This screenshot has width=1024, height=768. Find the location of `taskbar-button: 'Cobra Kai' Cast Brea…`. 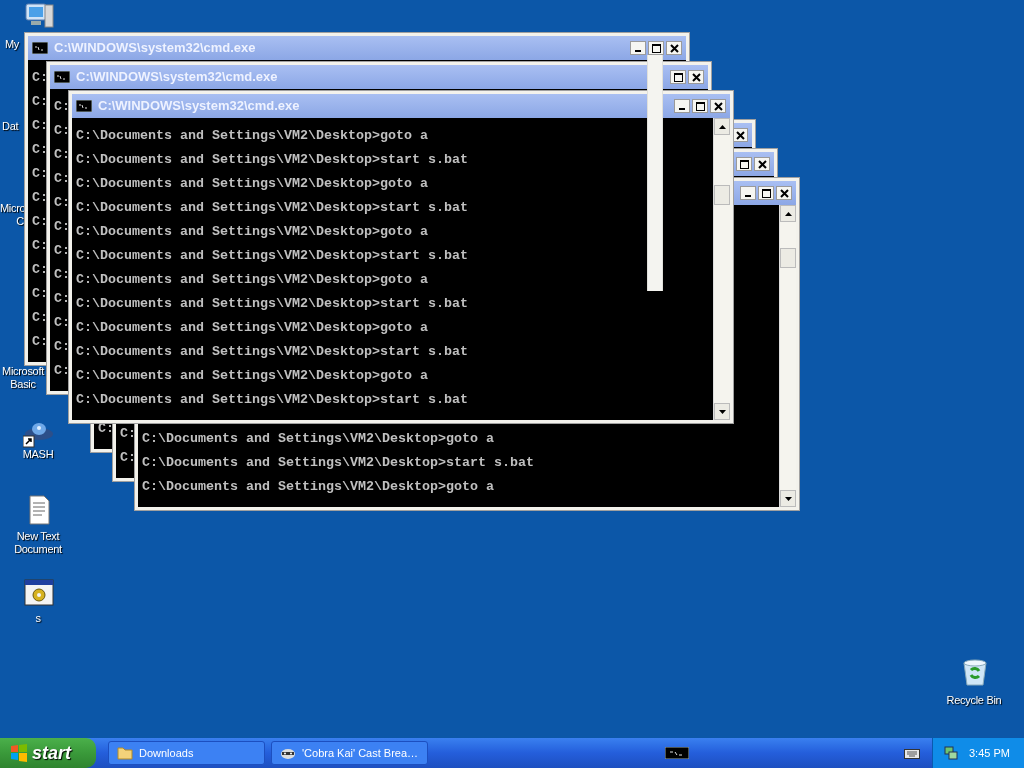

taskbar-button: 'Cobra Kai' Cast Brea… is located at coordinates (349, 753).